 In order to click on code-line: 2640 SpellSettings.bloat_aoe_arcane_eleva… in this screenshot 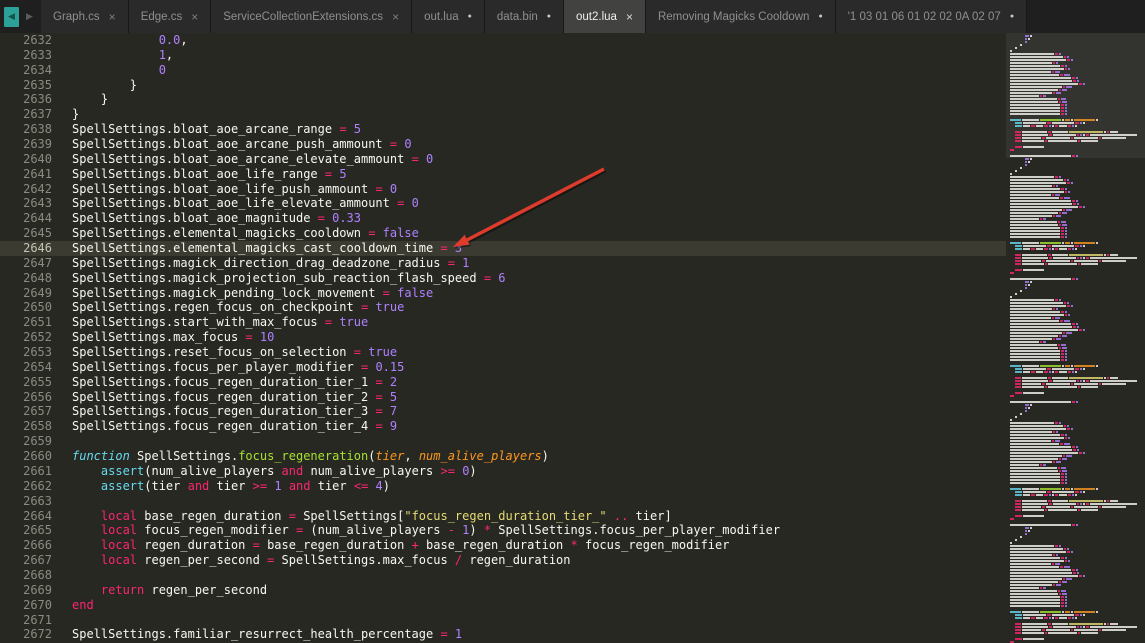, I will do `click(503, 159)`.